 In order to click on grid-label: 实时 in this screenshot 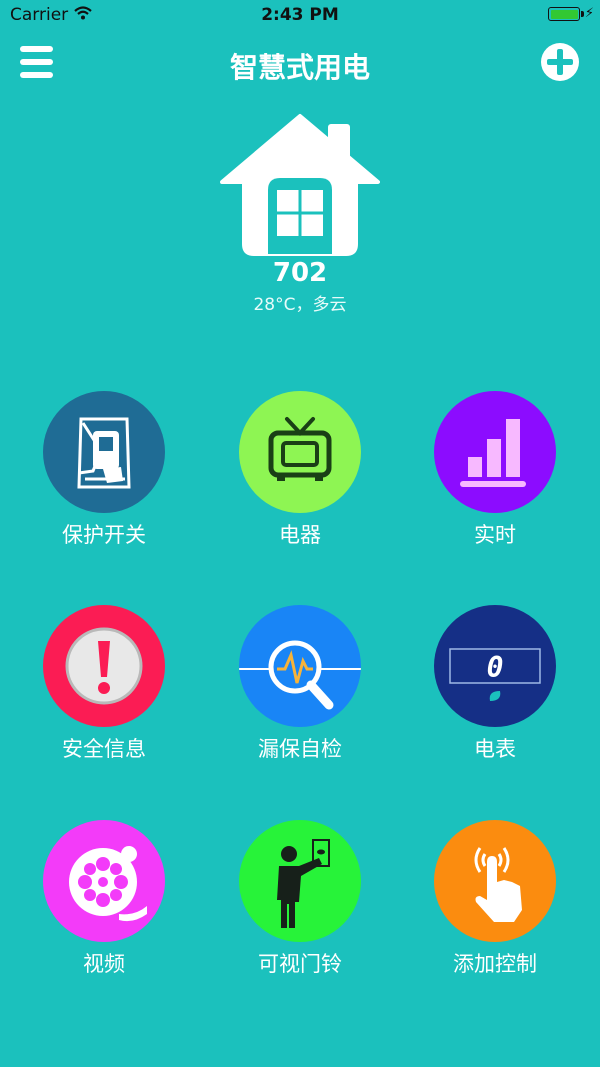, I will do `click(495, 535)`.